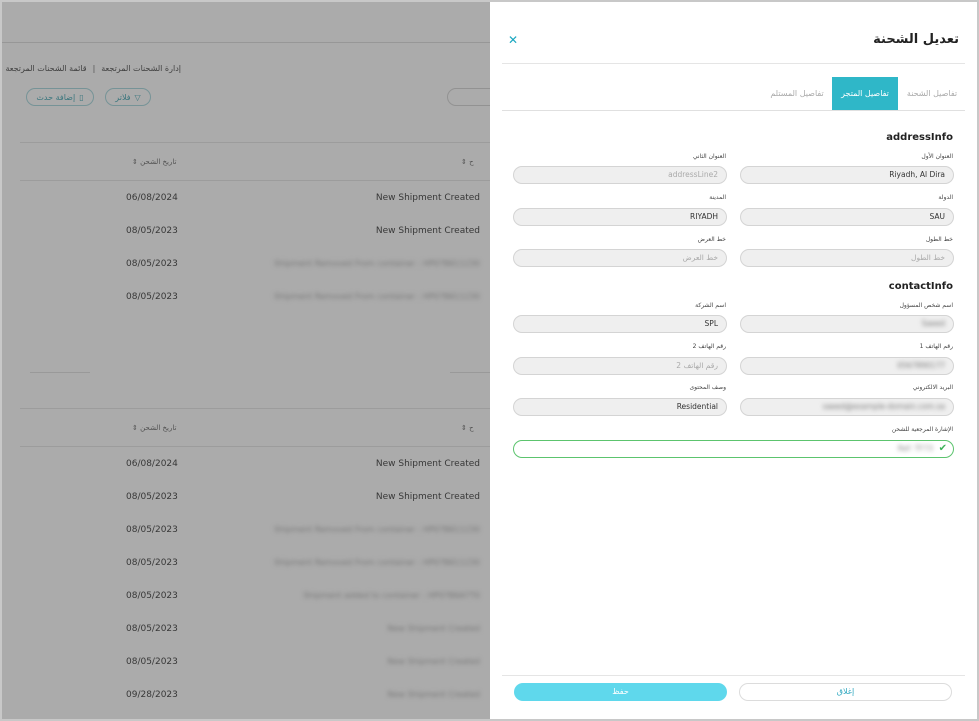  Describe the element at coordinates (620, 217) in the screenshot. I see `city-field: RIYADH` at that location.